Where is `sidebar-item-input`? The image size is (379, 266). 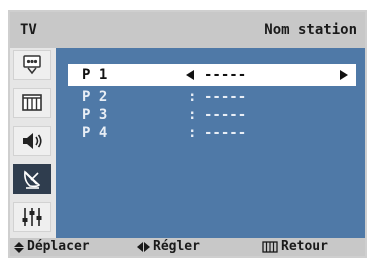 sidebar-item-input is located at coordinates (32, 65).